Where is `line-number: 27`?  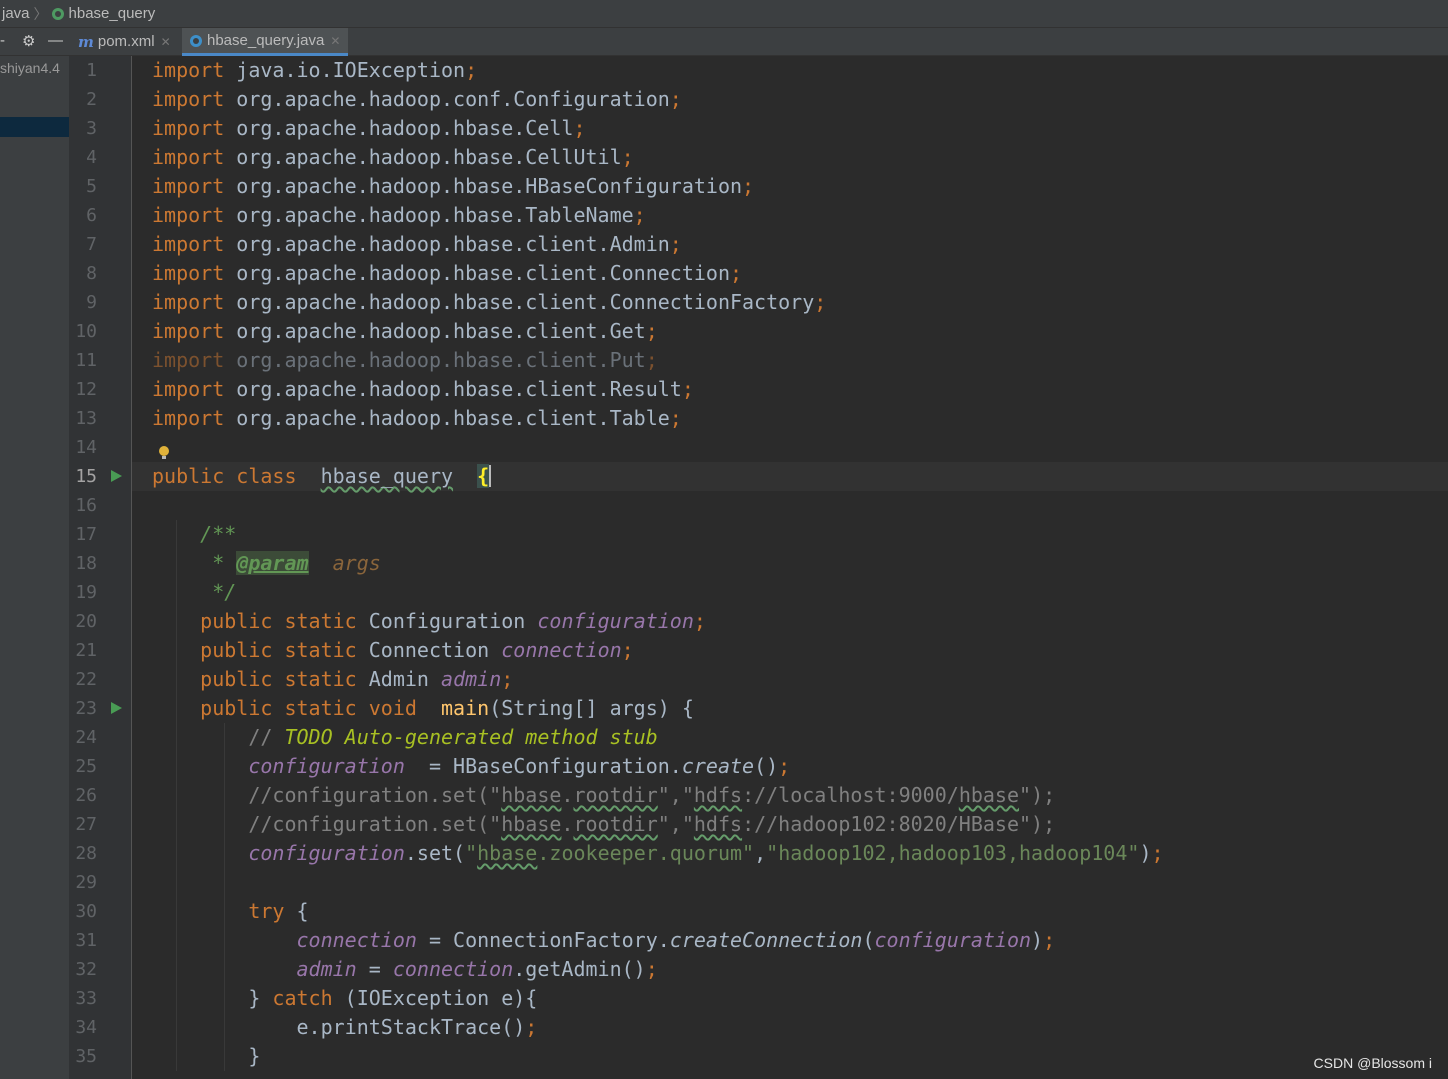
line-number: 27 is located at coordinates (83, 824).